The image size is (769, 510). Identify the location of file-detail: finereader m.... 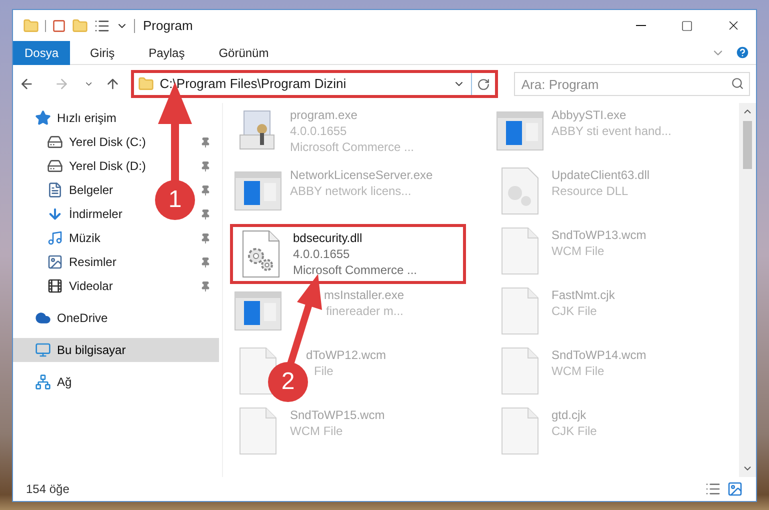
(365, 311).